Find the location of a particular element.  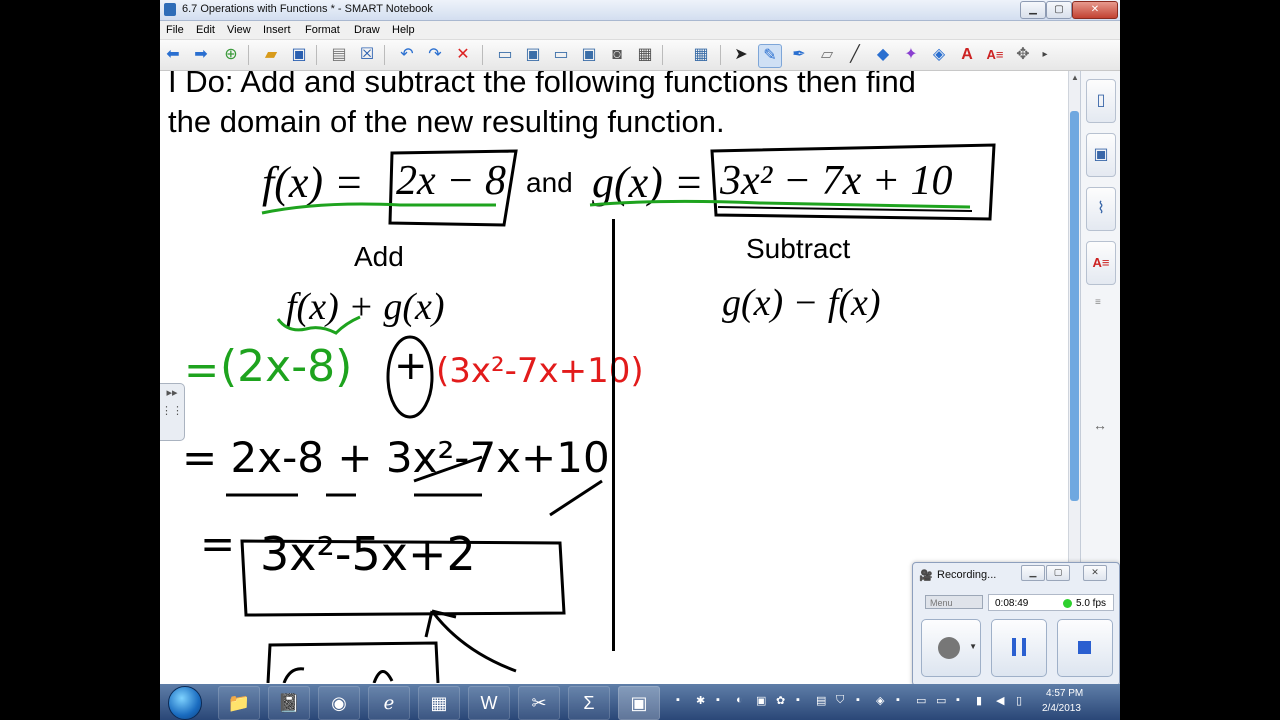

sigma-icon: Σ is located at coordinates (589, 703).